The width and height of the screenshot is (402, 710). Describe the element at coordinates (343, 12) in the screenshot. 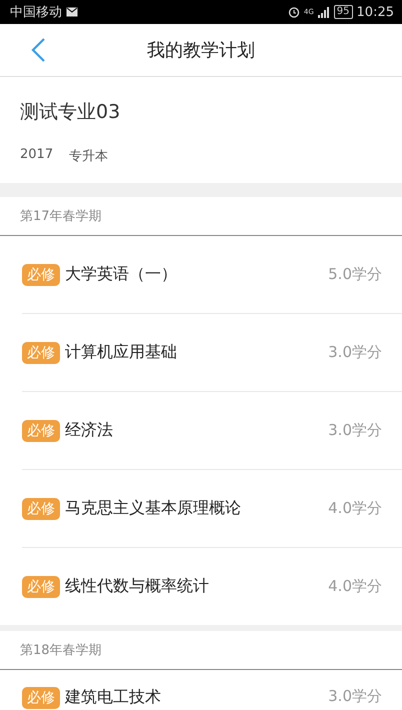

I see `battery-indicator: 95` at that location.